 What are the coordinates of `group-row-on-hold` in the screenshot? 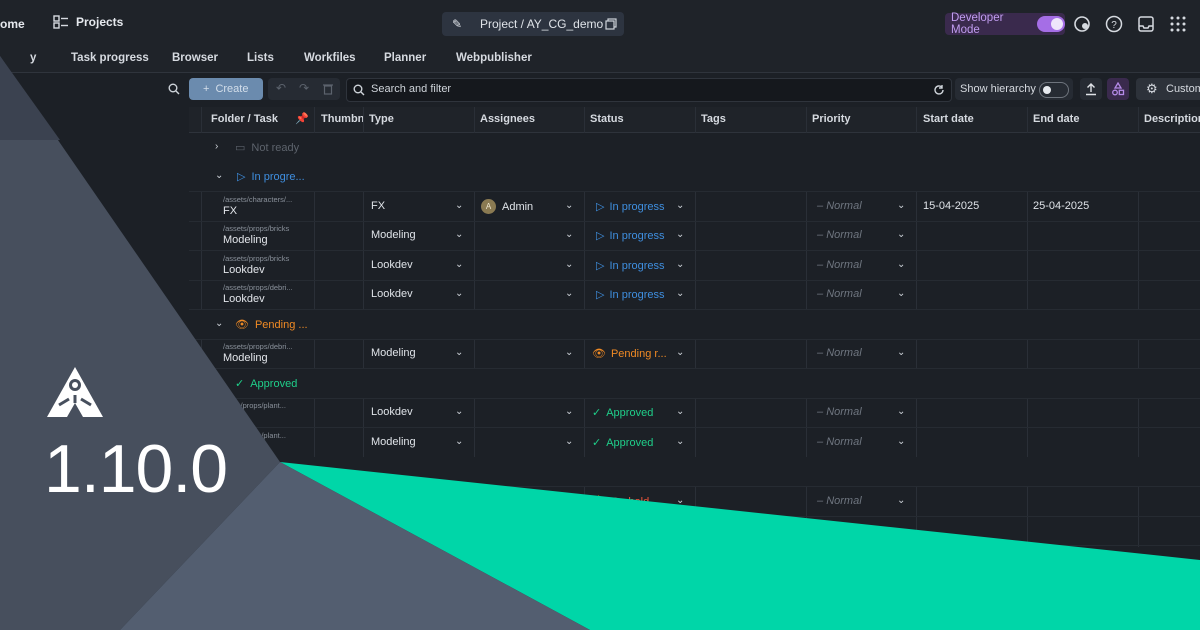 It's located at (694, 472).